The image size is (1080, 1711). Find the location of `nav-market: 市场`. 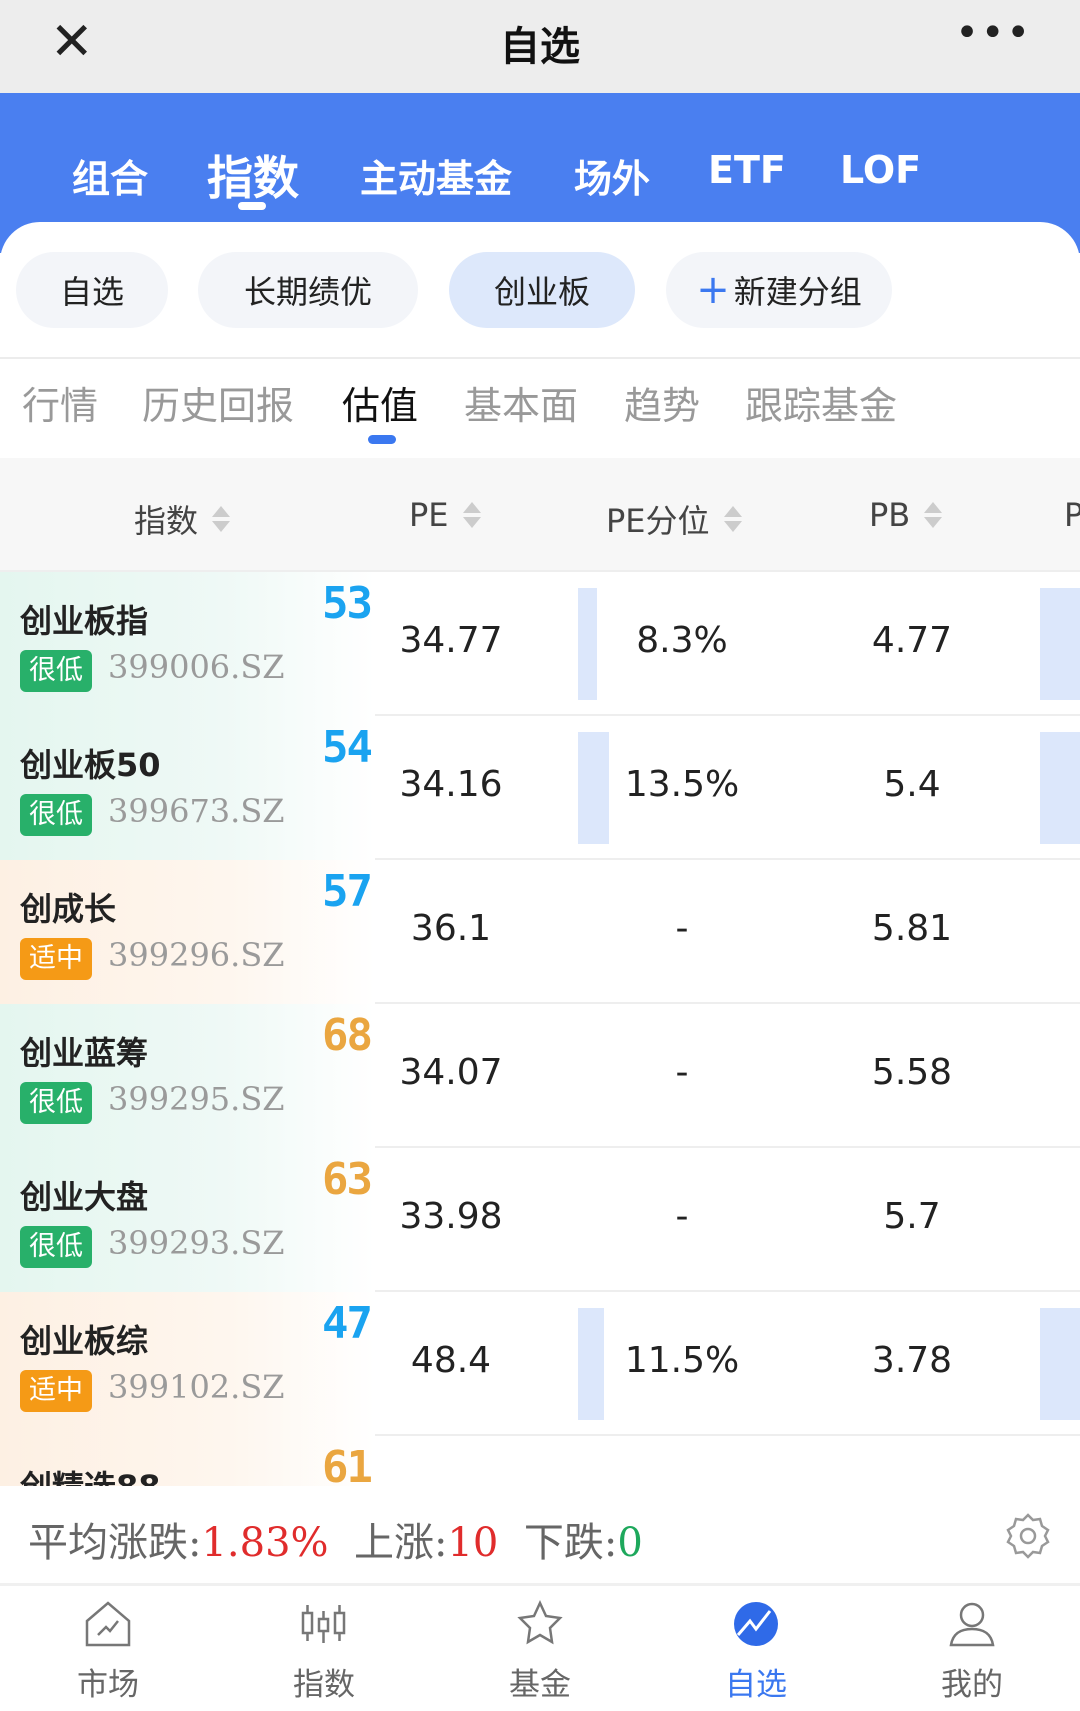

nav-market: 市场 is located at coordinates (108, 1651).